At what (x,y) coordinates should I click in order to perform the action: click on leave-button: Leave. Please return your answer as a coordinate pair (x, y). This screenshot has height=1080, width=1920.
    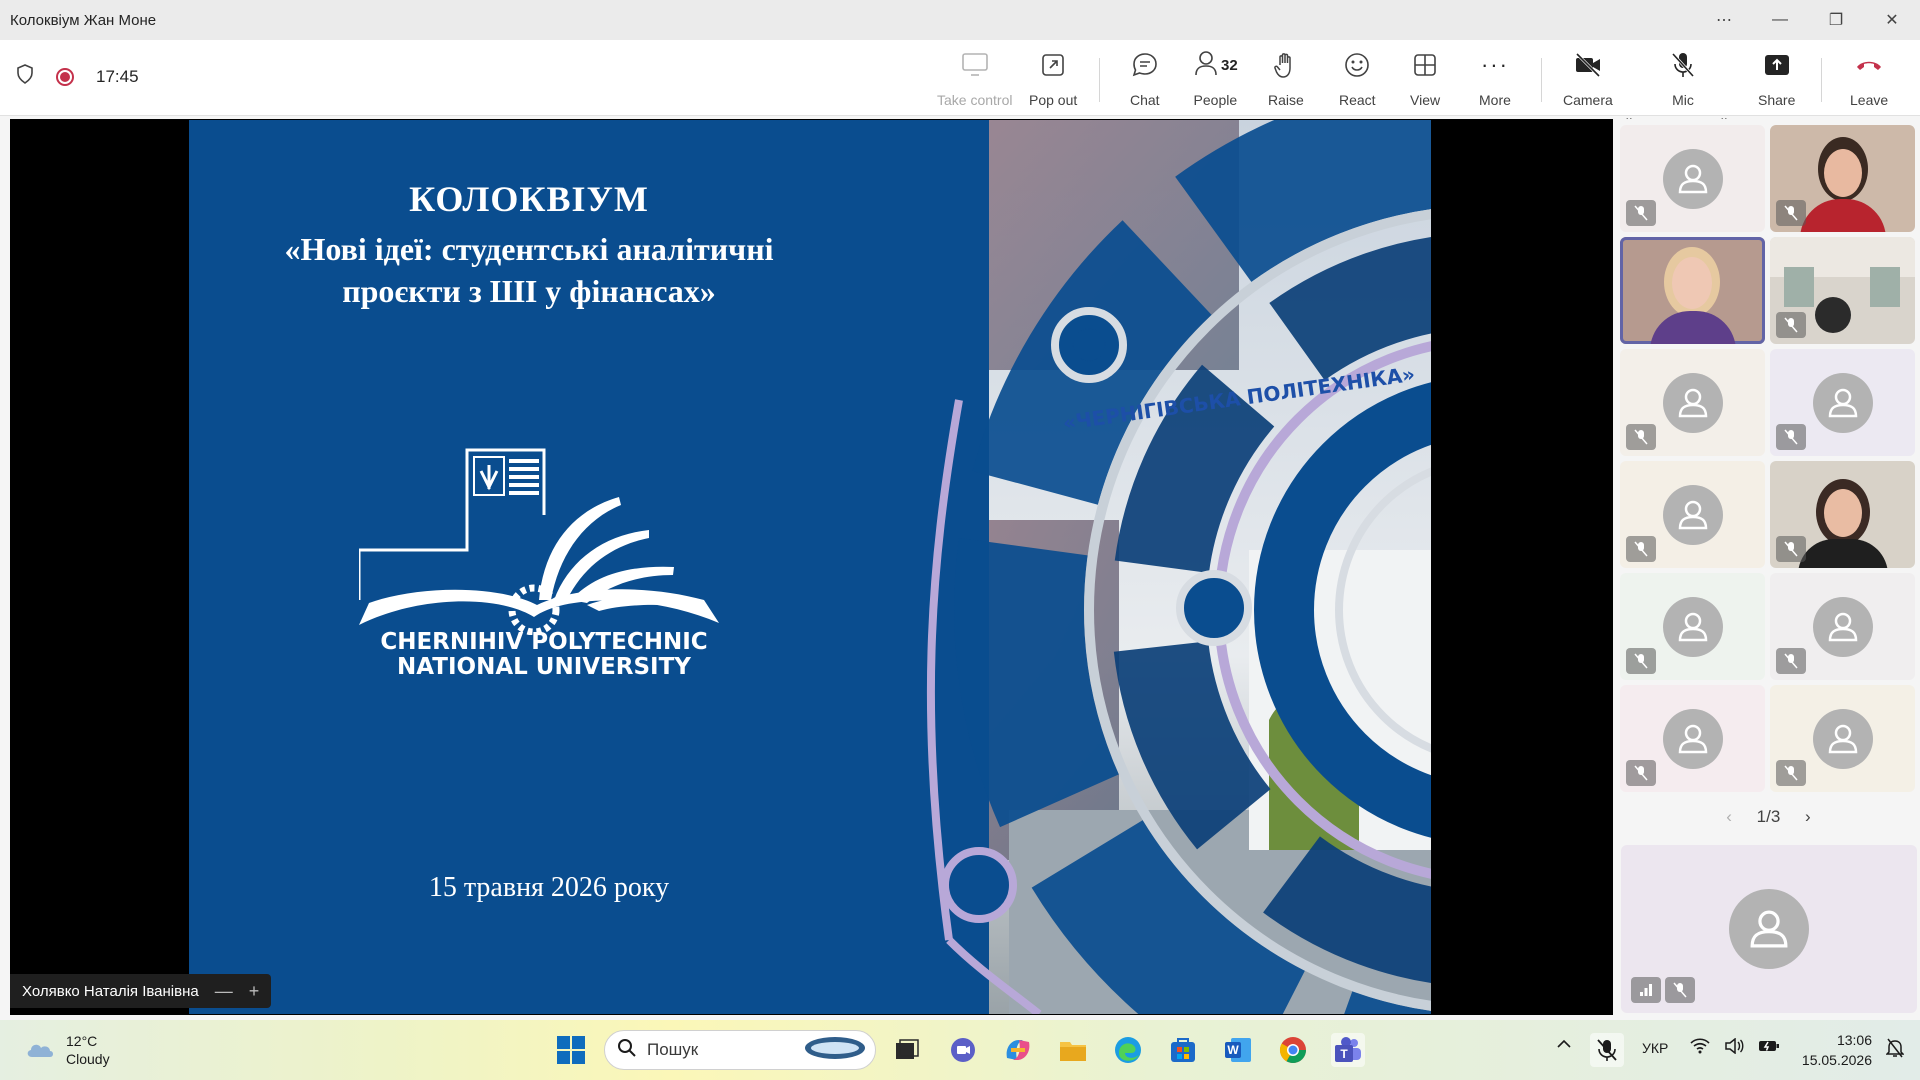
    Looking at the image, I should click on (1869, 79).